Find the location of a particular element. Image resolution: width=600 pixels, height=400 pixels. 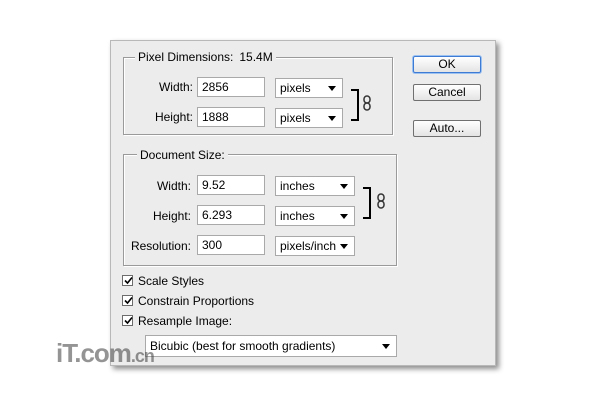

pixel-width-input is located at coordinates (231, 87).